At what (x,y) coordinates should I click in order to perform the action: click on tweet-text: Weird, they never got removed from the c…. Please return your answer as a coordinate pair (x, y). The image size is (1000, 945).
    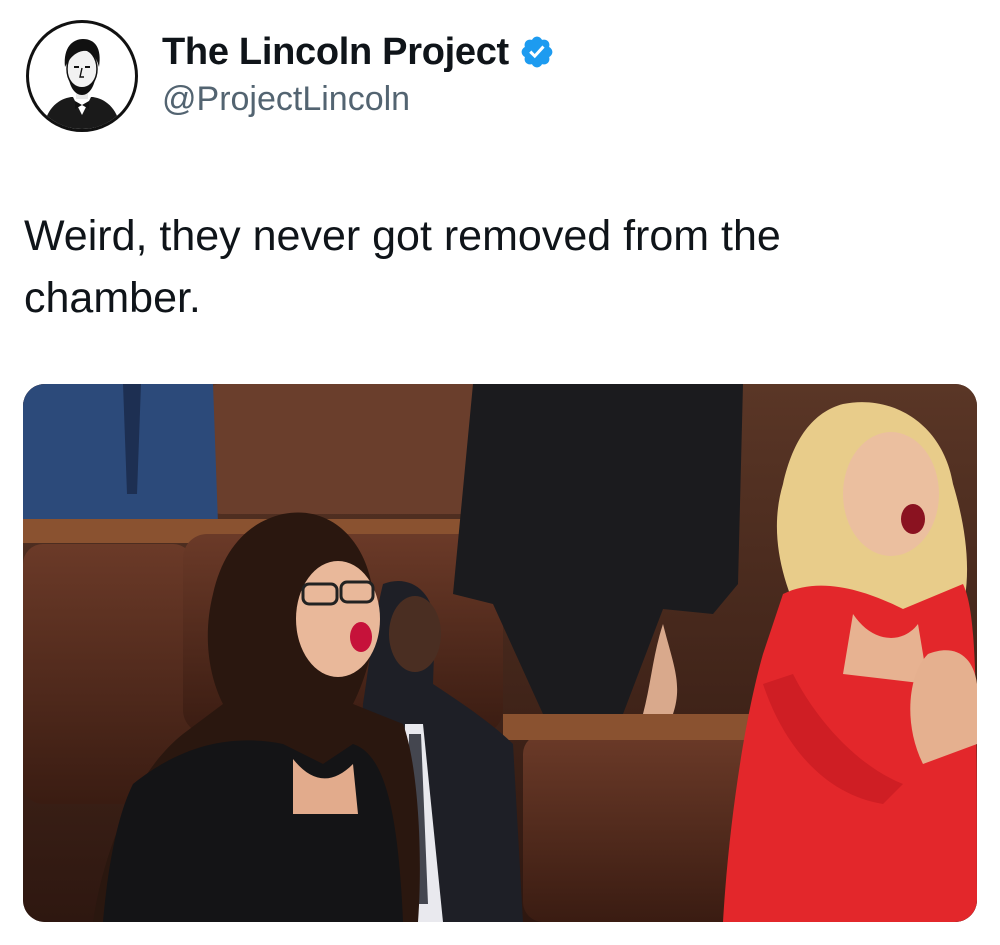
    Looking at the image, I should click on (402, 267).